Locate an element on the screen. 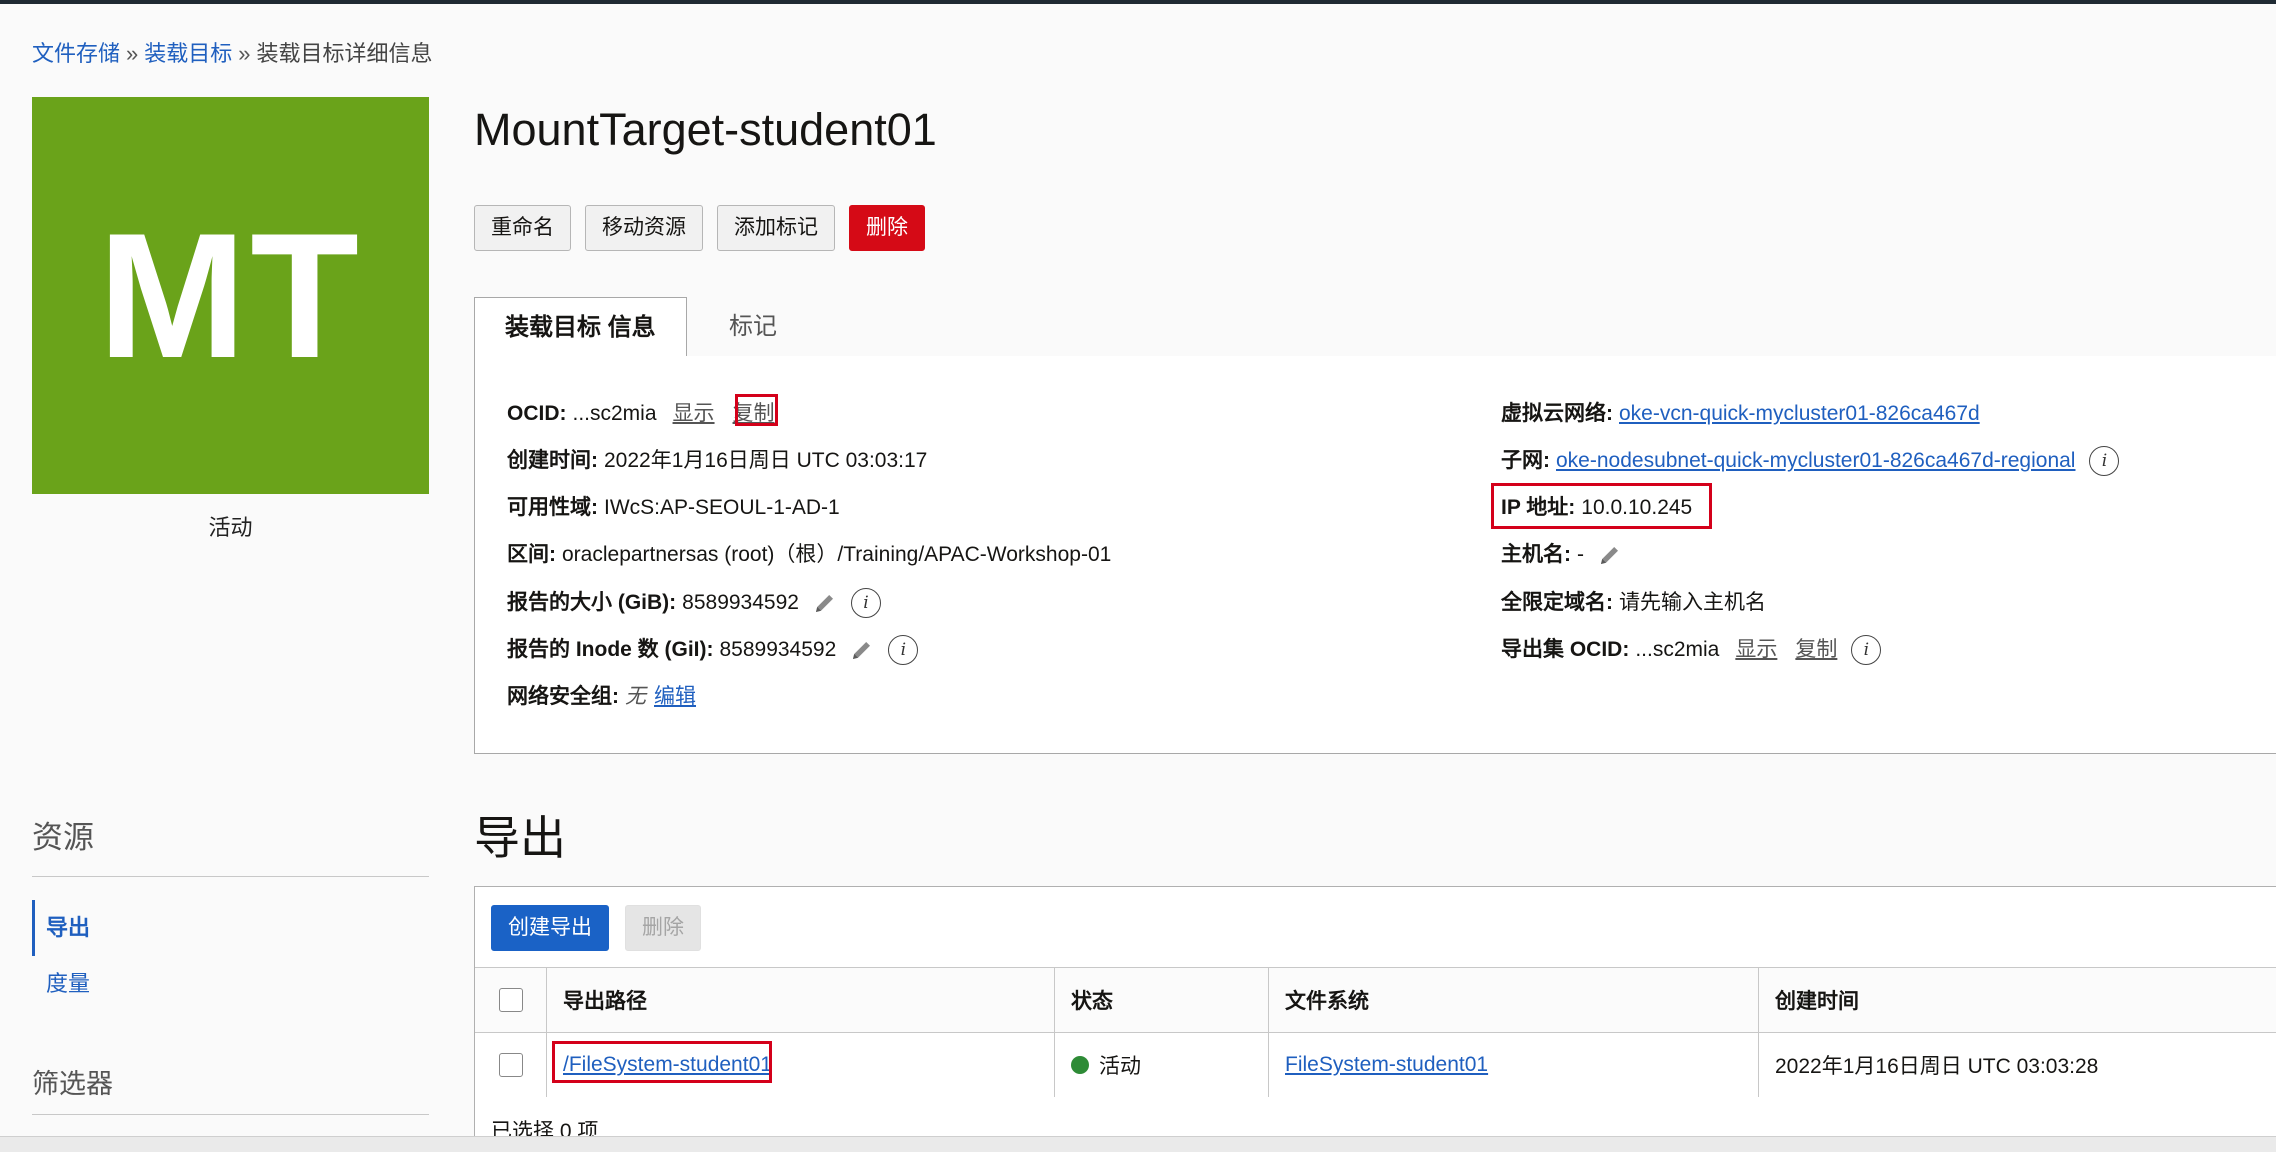 The height and width of the screenshot is (1152, 2276). ad-row: 可用性域: IWcS:AP-SEOUL-1-AD-1 is located at coordinates (673, 508).